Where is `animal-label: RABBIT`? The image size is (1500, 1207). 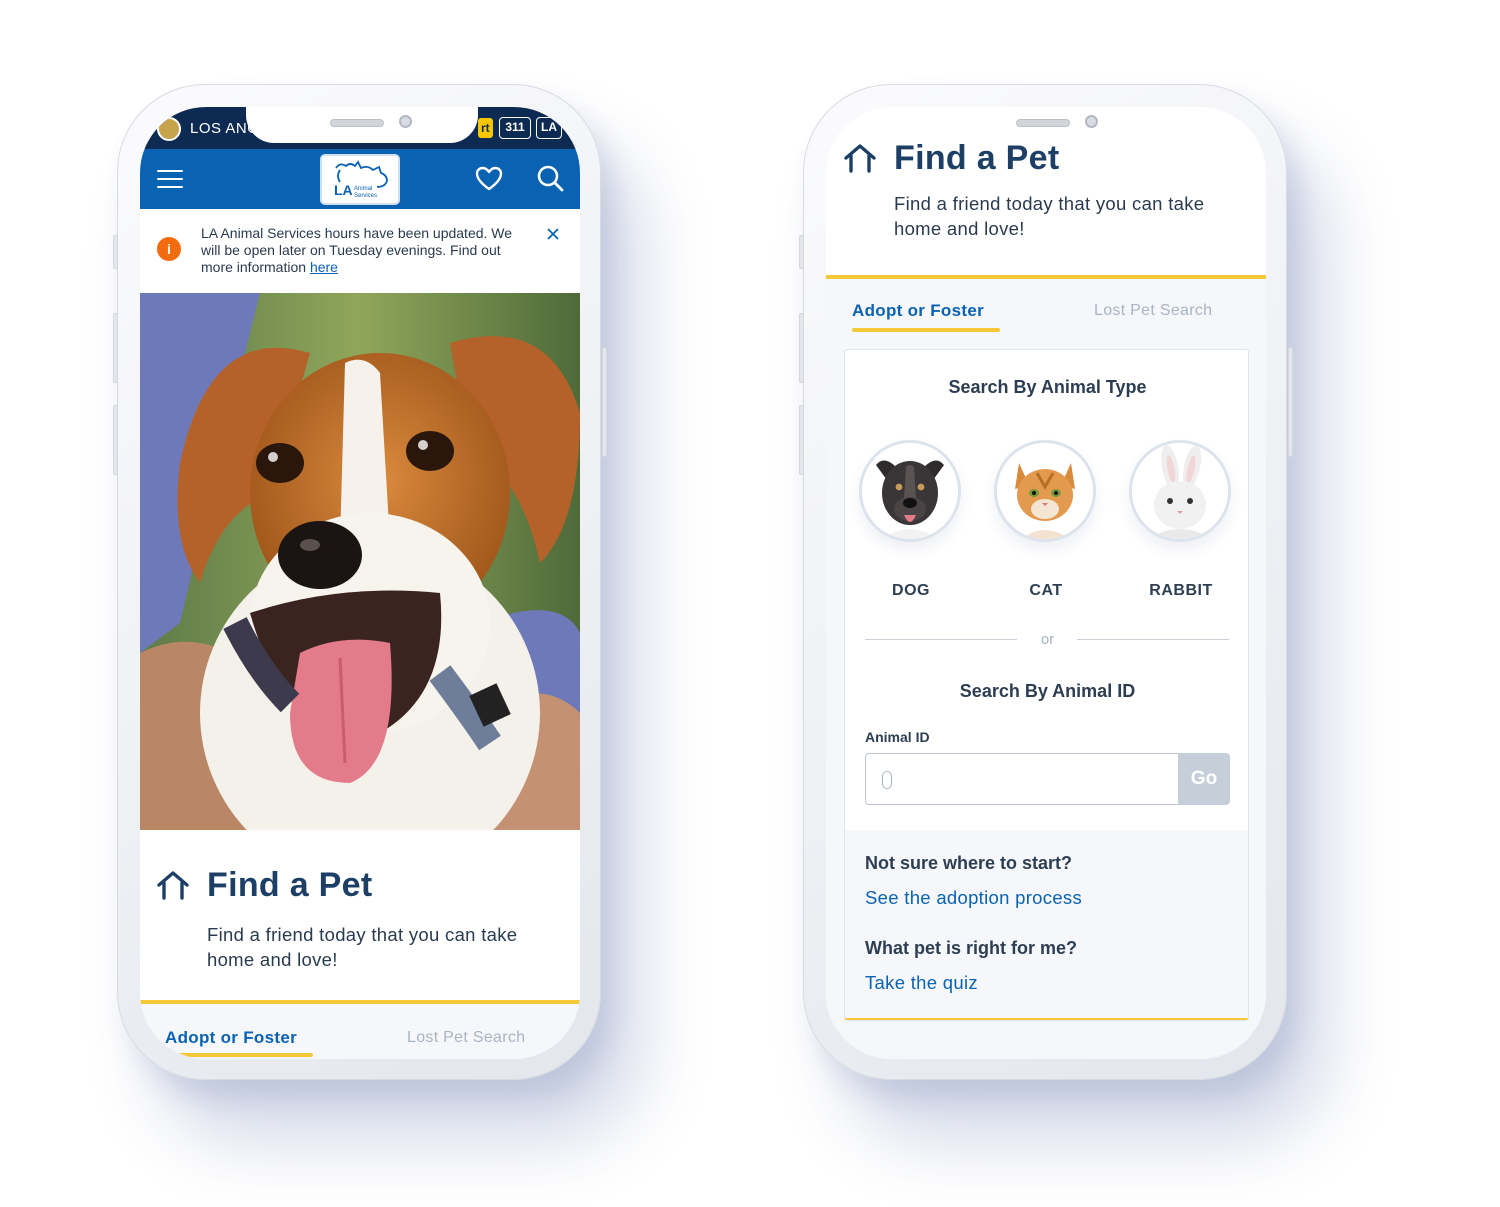
animal-label: RABBIT is located at coordinates (1181, 590).